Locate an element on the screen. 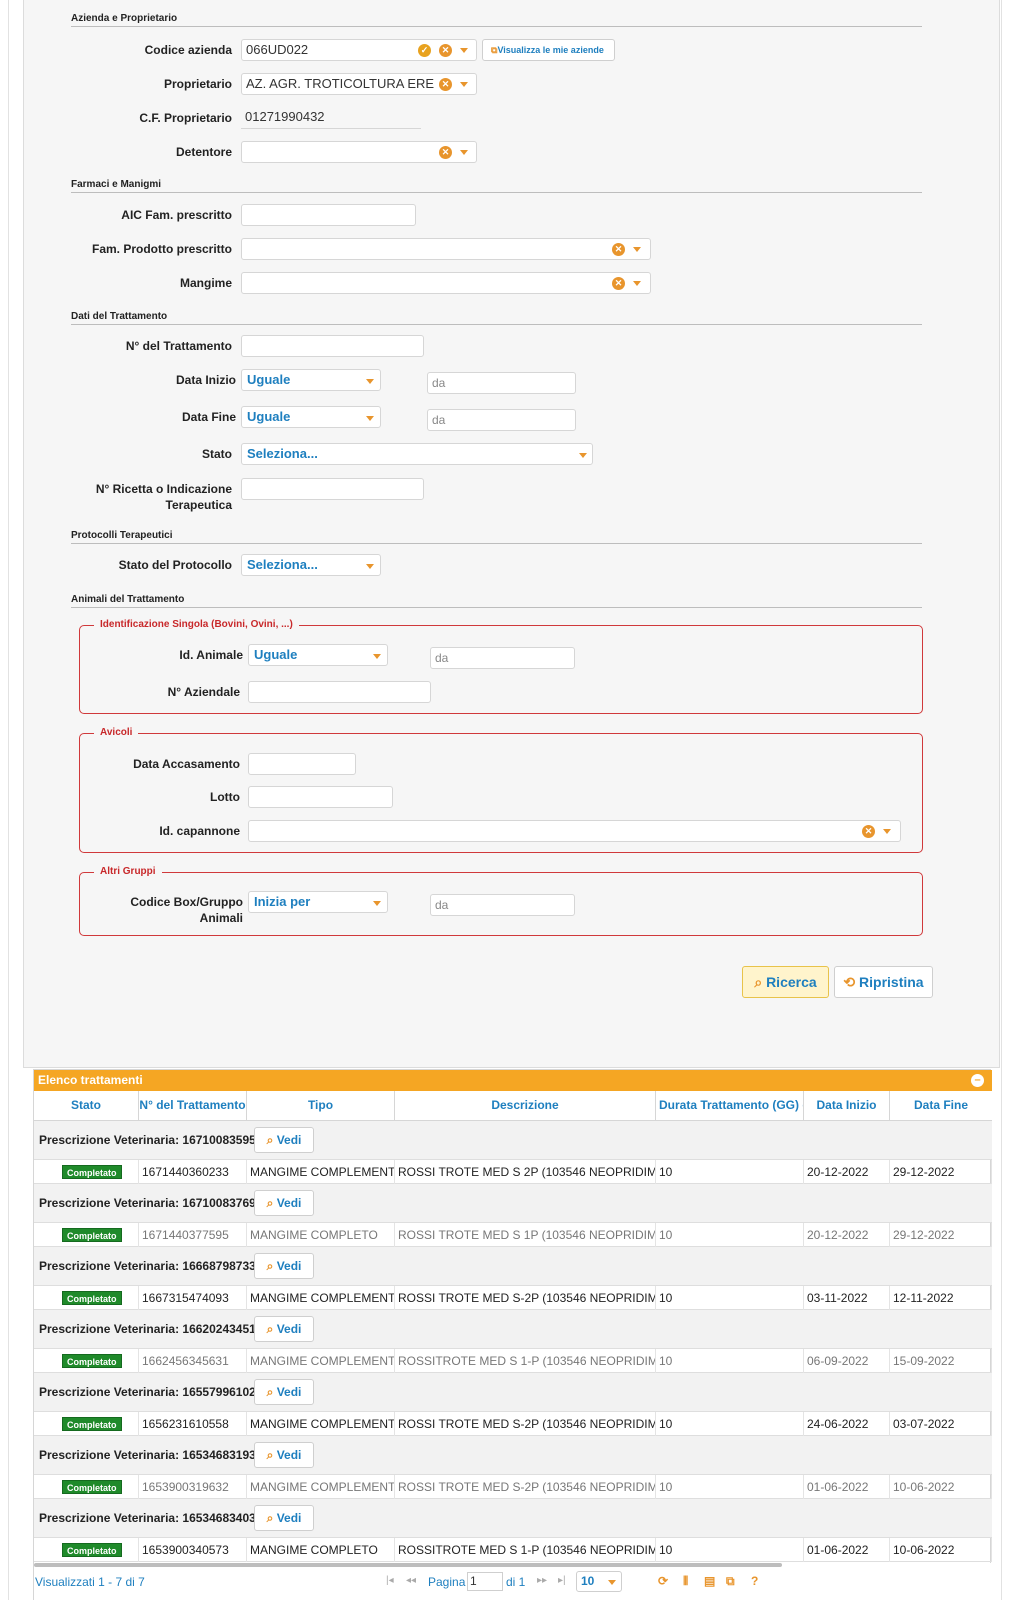 The image size is (1022, 1601). cell-data-fine: 10-06-2022 is located at coordinates (941, 1550).